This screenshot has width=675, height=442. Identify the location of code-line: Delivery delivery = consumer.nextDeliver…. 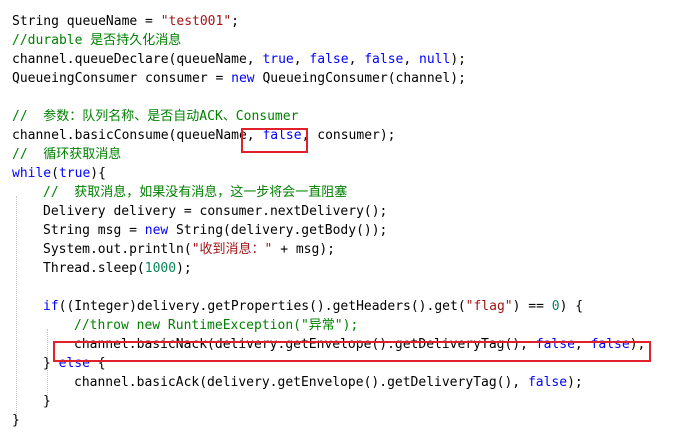
(215, 211).